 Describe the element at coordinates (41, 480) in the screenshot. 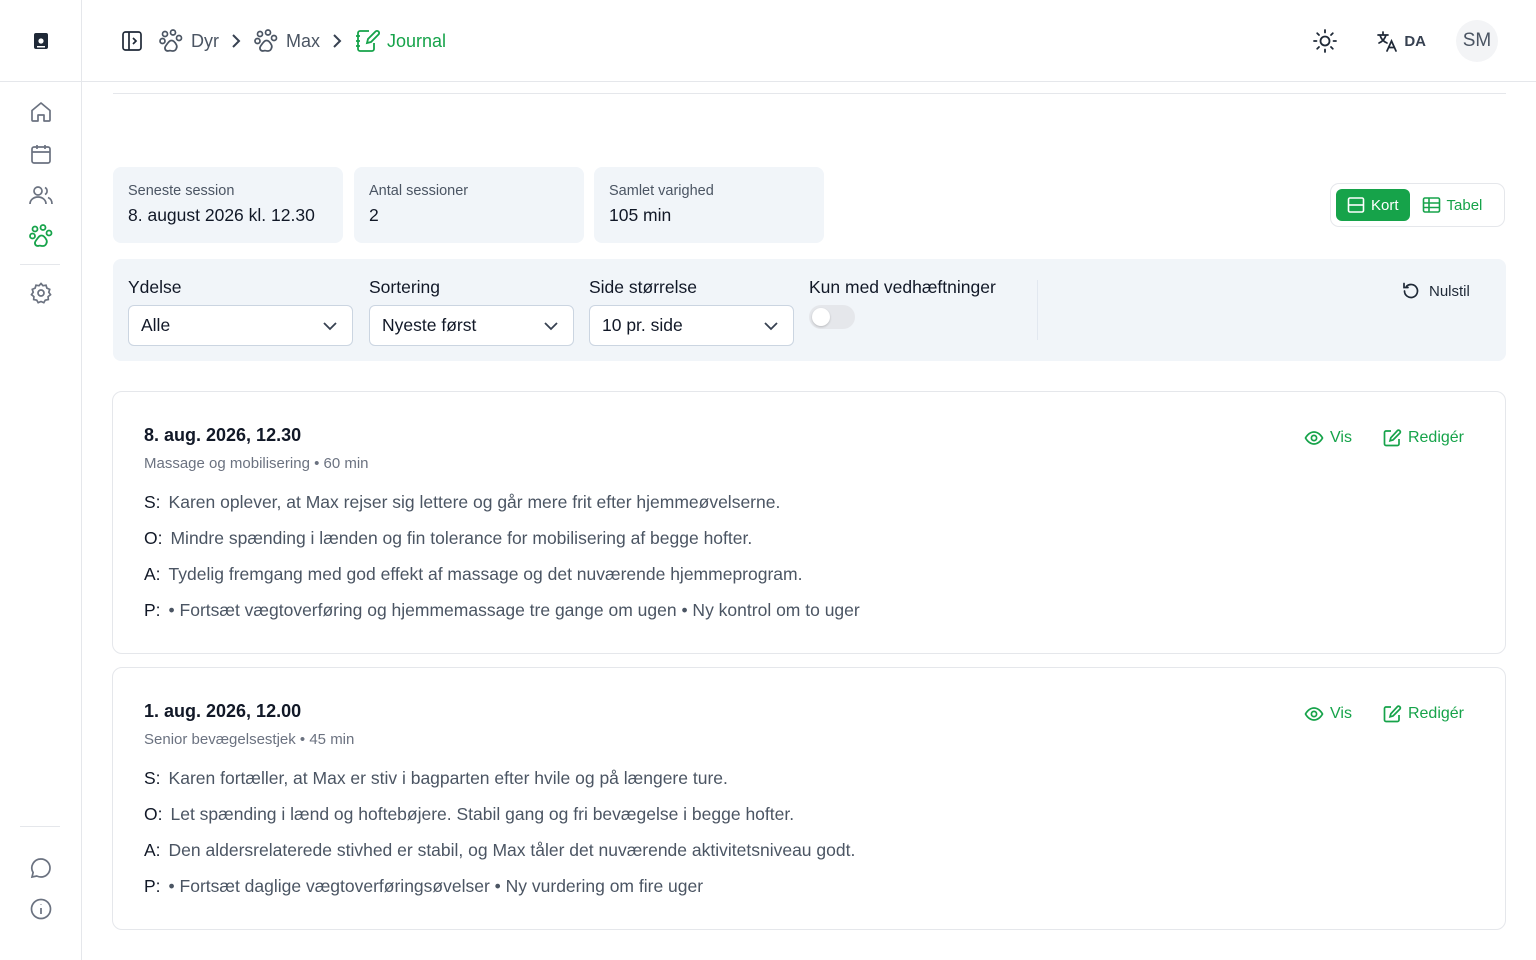

I see `sidebar` at that location.